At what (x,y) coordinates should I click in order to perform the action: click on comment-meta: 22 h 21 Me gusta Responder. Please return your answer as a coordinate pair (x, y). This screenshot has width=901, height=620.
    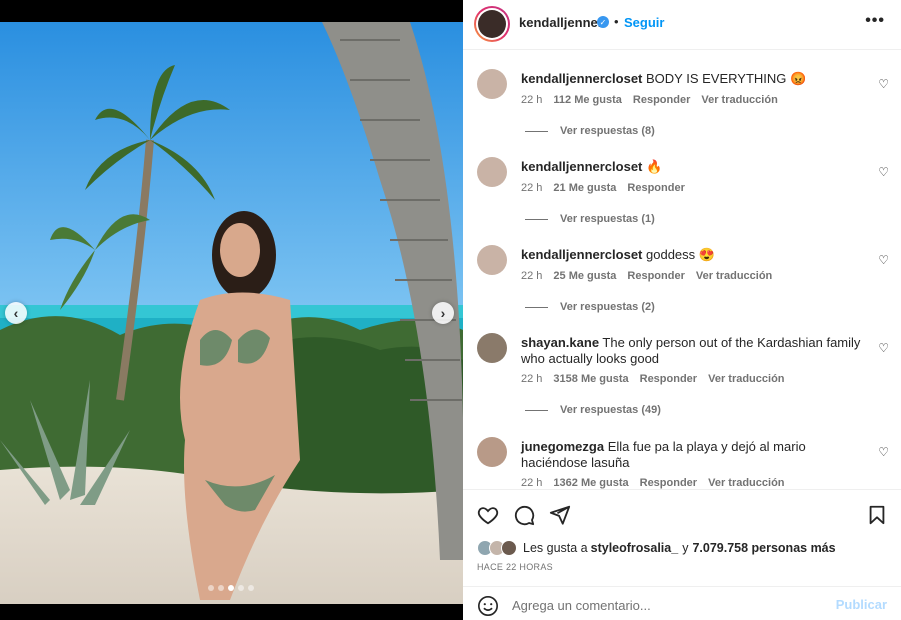
    Looking at the image, I should click on (603, 188).